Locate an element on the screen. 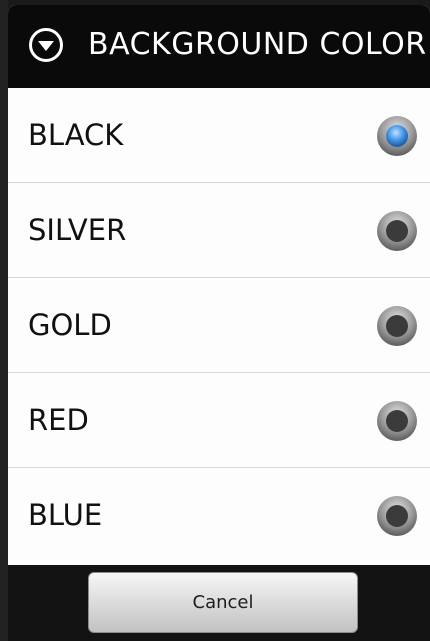 The width and height of the screenshot is (430, 641). option-silver: SILVER is located at coordinates (219, 230).